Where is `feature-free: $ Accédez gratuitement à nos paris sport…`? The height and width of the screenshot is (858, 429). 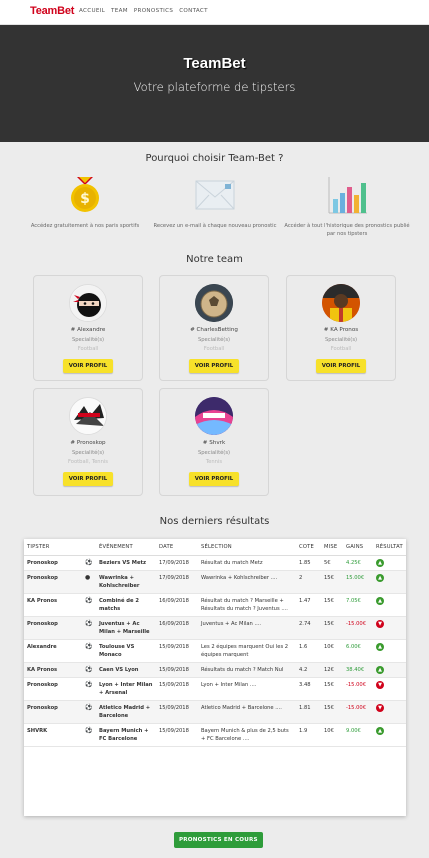
feature-free: $ Accédez gratuitement à nos paris sport… is located at coordinates (85, 201).